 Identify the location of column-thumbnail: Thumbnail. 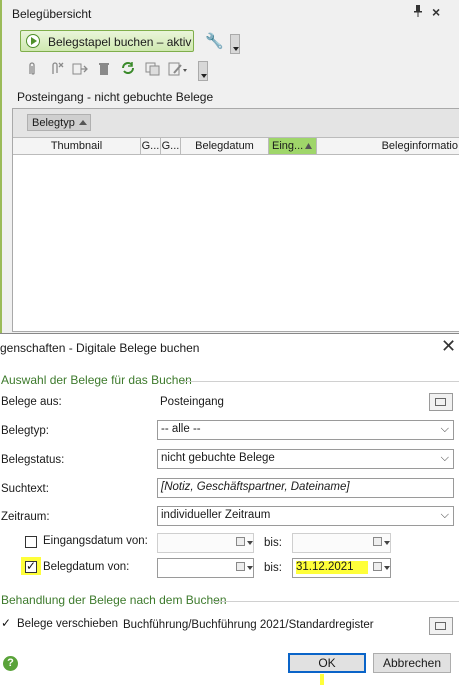
(77, 146).